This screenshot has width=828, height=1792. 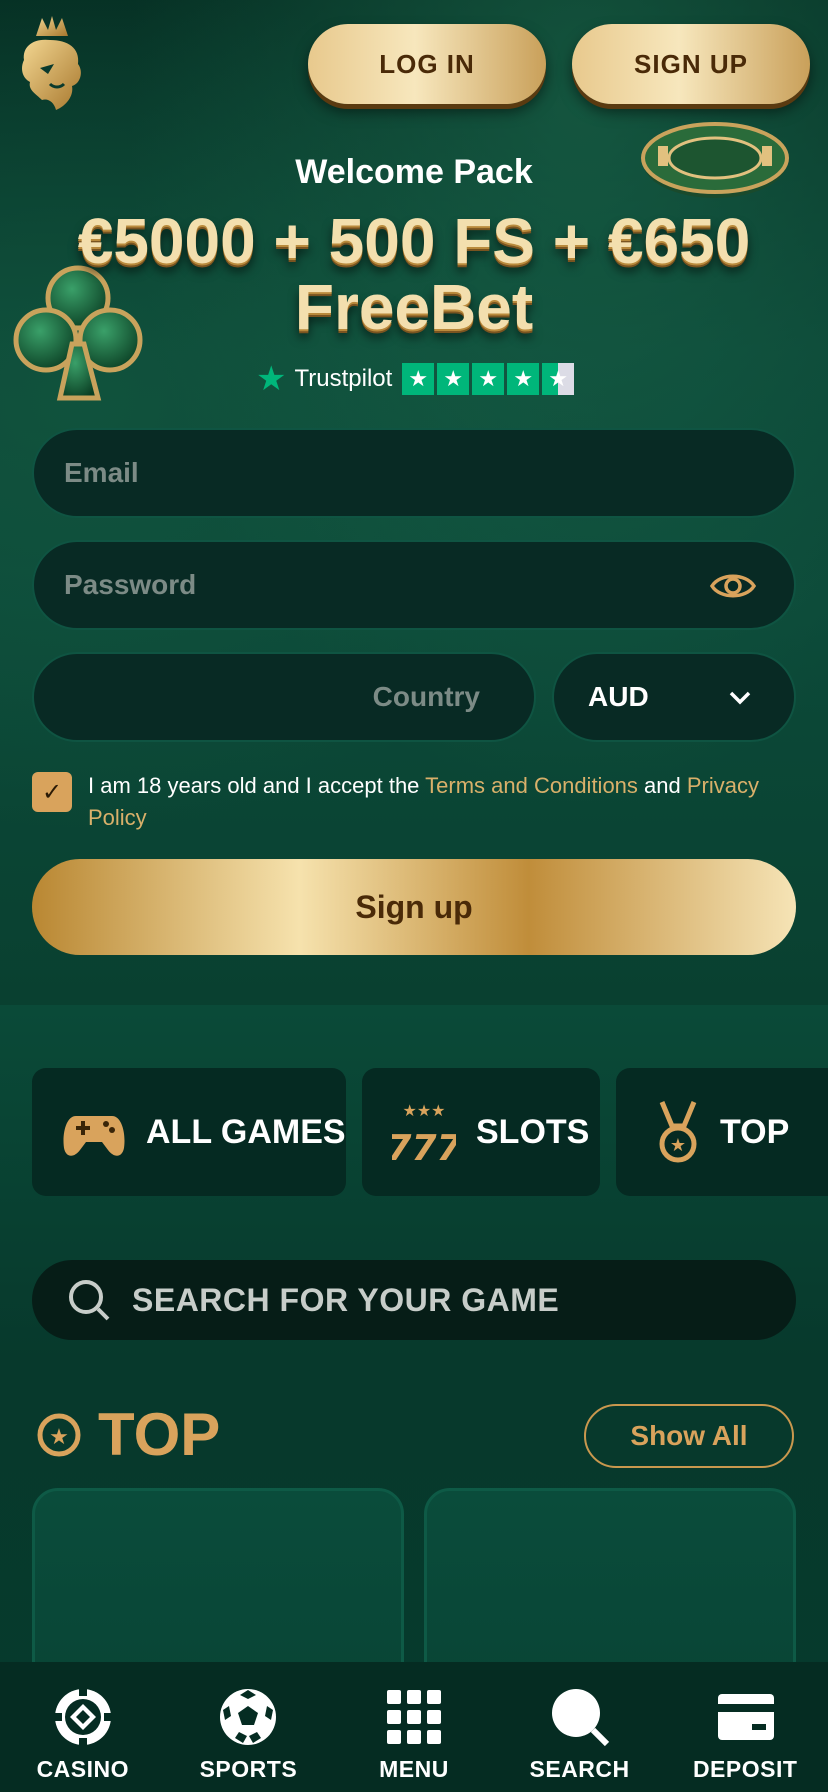 What do you see at coordinates (246, 1131) in the screenshot?
I see `category-label: ALL GAMES` at bounding box center [246, 1131].